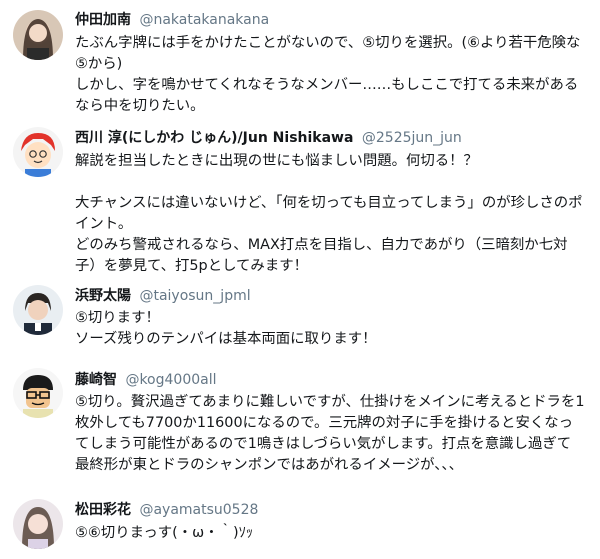 Image resolution: width=600 pixels, height=559 pixels. What do you see at coordinates (204, 20) in the screenshot?
I see `user-handle: @nakatakanakana` at bounding box center [204, 20].